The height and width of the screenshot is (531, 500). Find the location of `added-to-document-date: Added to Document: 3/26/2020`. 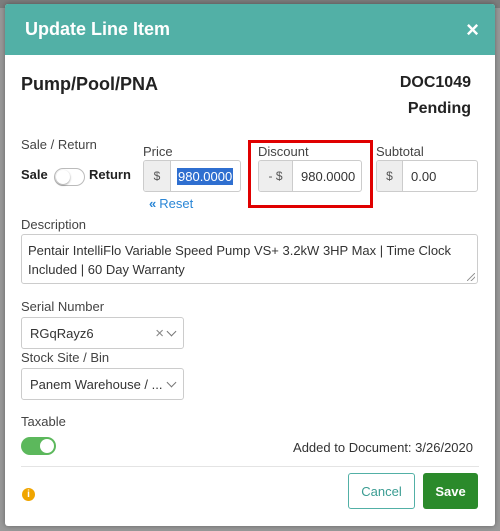

added-to-document-date: Added to Document: 3/26/2020 is located at coordinates (383, 447).